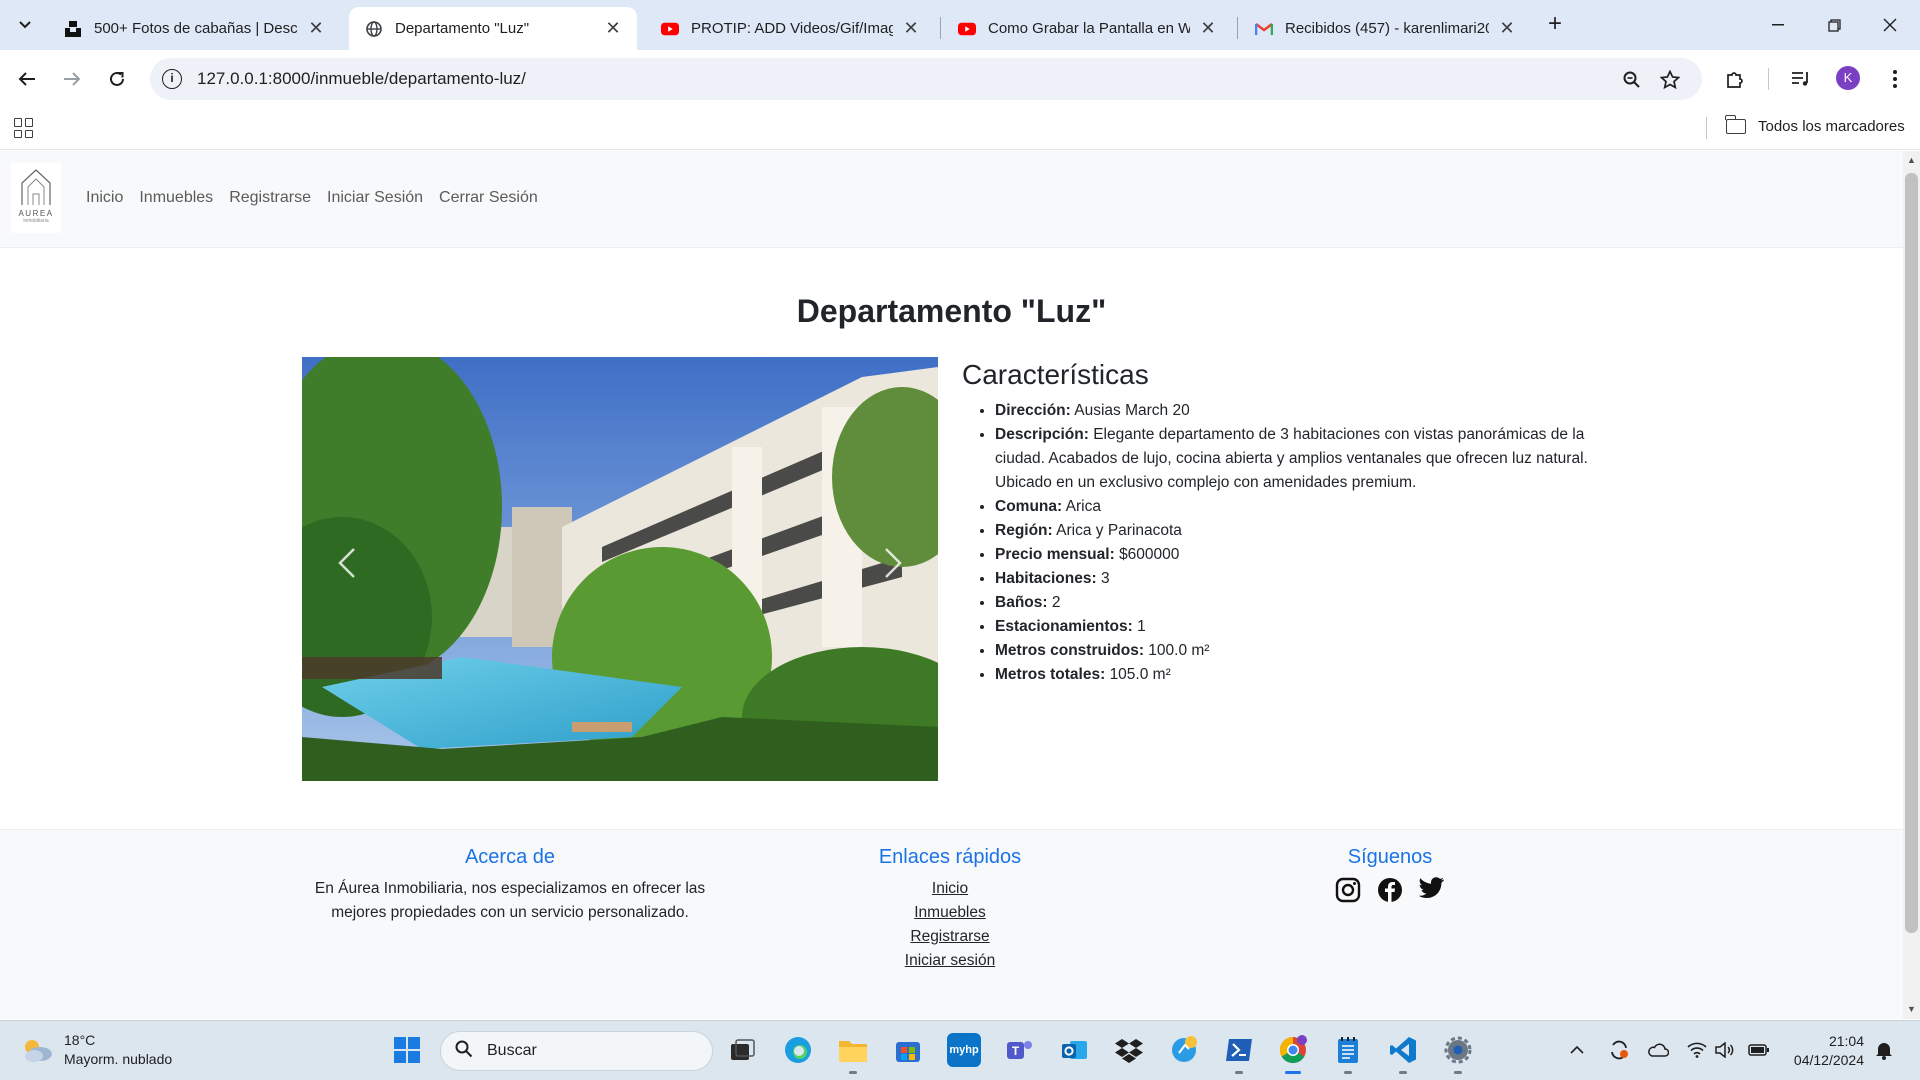 This screenshot has height=1080, width=1920. I want to click on tray-onedrive, so click(1658, 1050).